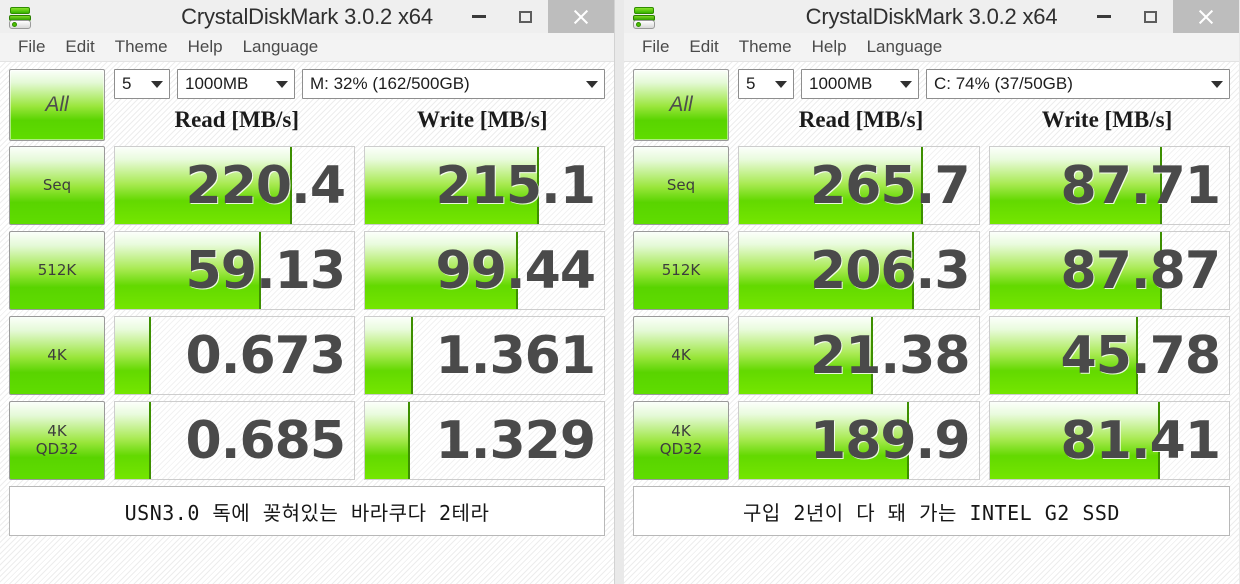 This screenshot has height=584, width=1240. I want to click on result-cell-write: 81.41, so click(1109, 440).